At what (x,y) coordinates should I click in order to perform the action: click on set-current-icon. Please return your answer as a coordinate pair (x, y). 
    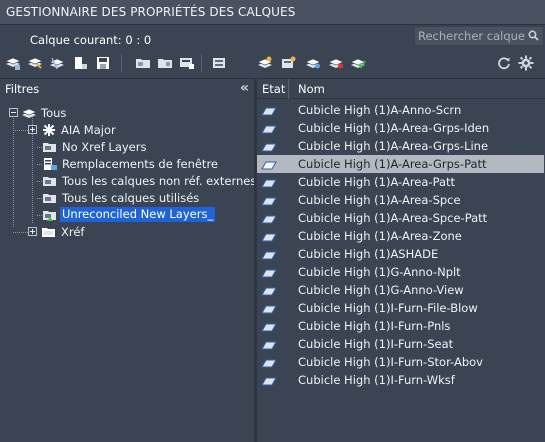
    Looking at the image, I should click on (336, 63).